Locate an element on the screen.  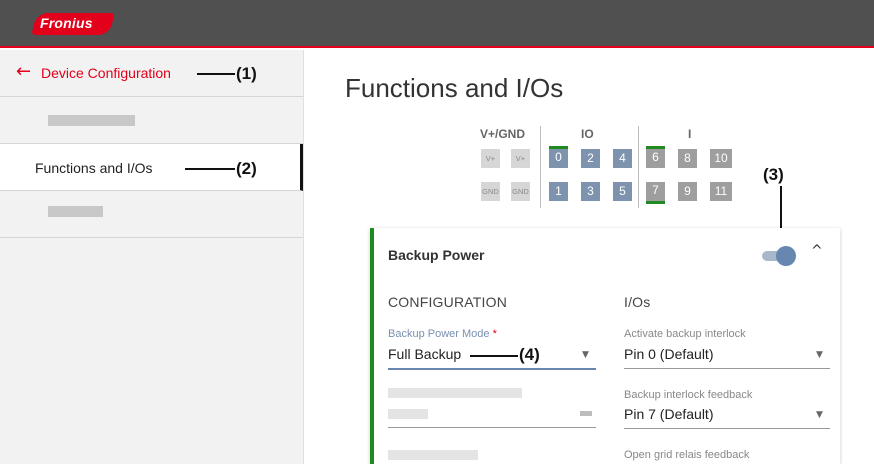
back-to-device-configuration: ← Device Configuration (1) is located at coordinates (151, 73).